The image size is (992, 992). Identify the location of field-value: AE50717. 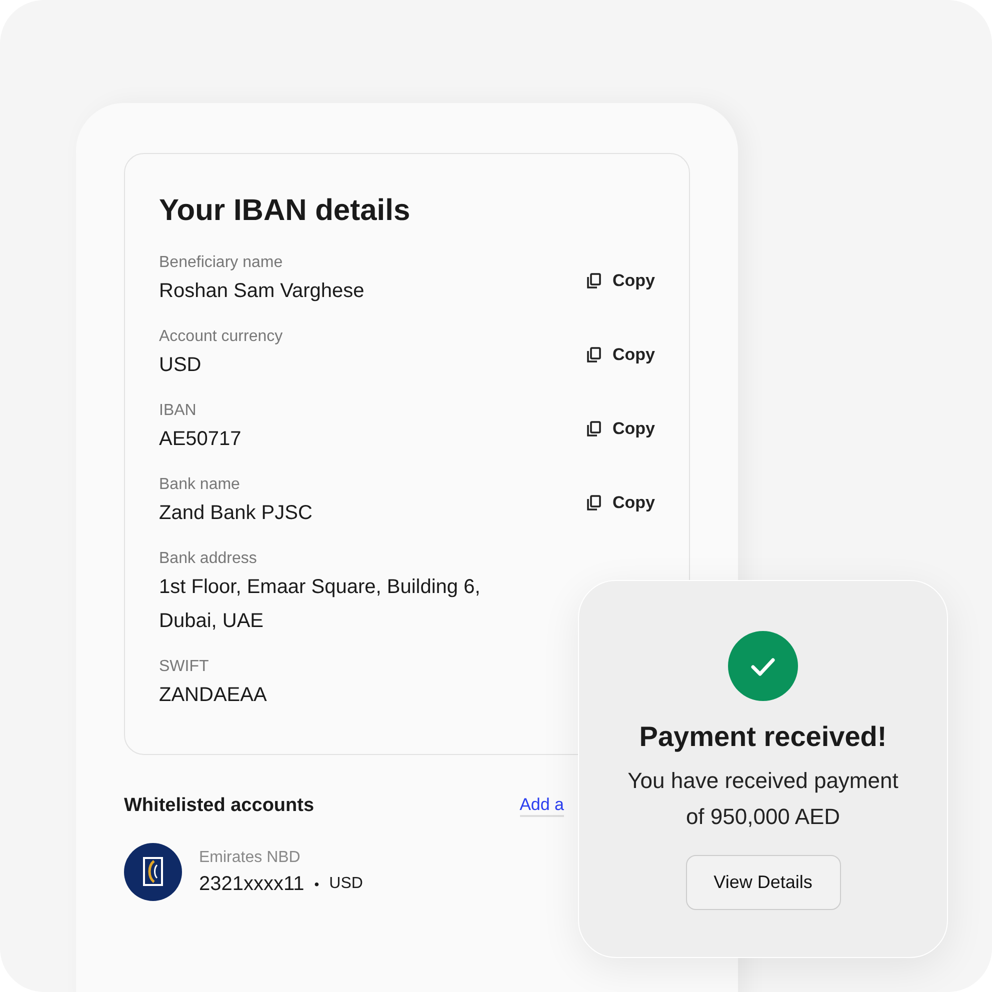
(200, 439).